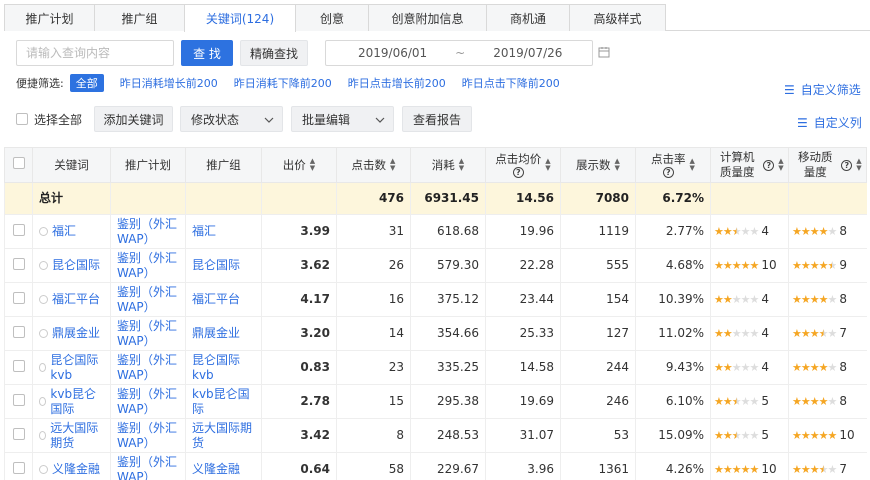 The width and height of the screenshot is (870, 480). I want to click on batch-edit-select: 批量编辑, so click(342, 119).